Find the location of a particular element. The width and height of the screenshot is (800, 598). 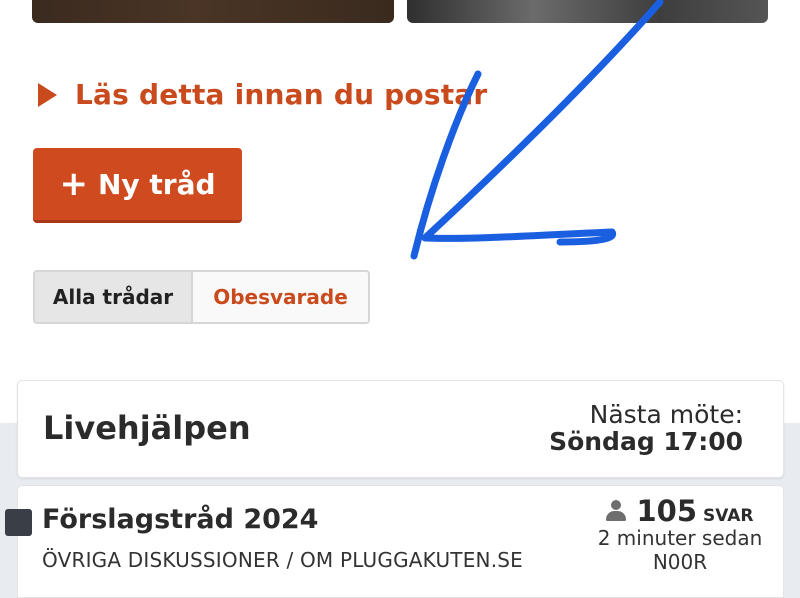

new-thread-button: + Ny tråd is located at coordinates (137, 185).